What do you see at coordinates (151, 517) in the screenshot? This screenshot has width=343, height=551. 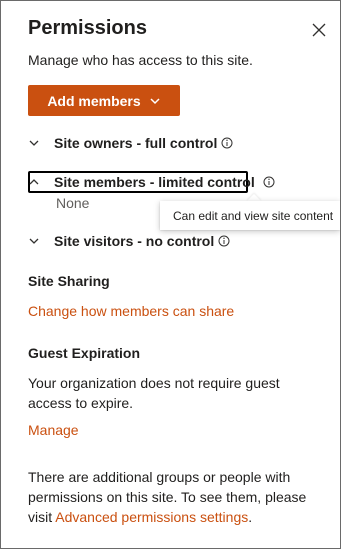 I see `advanced-permissions-link: Advanced permissions settings` at bounding box center [151, 517].